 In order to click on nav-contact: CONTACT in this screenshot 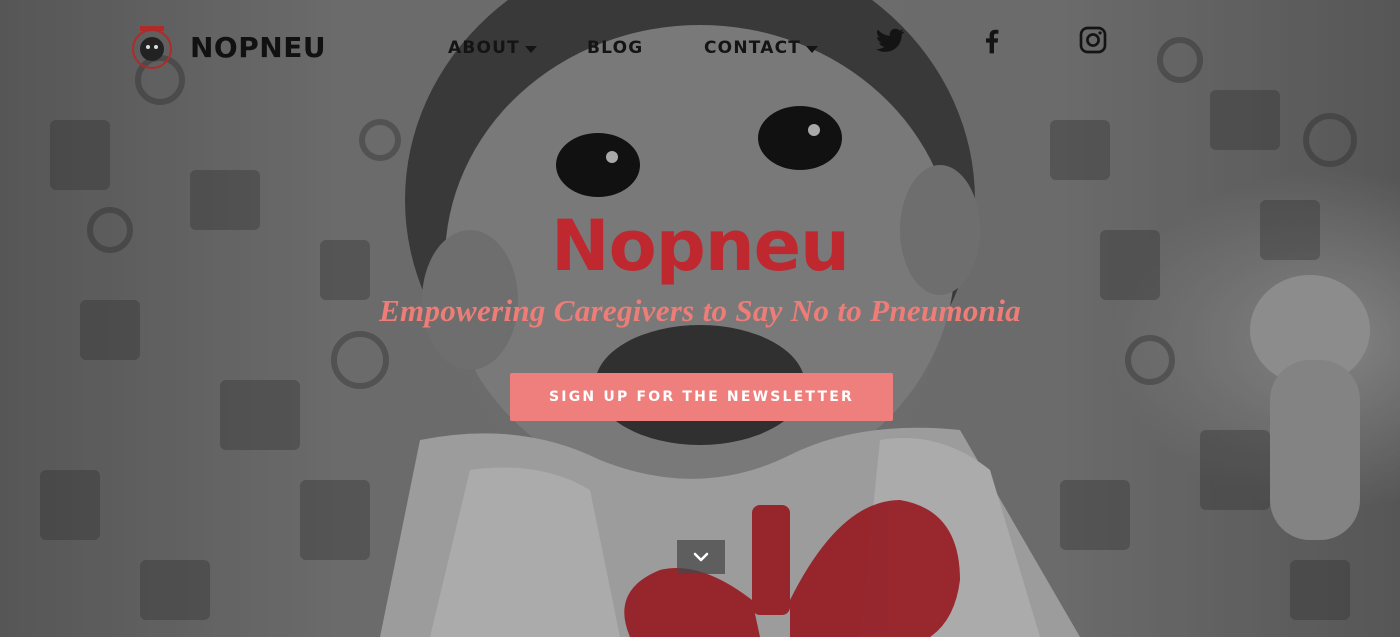, I will do `click(761, 48)`.